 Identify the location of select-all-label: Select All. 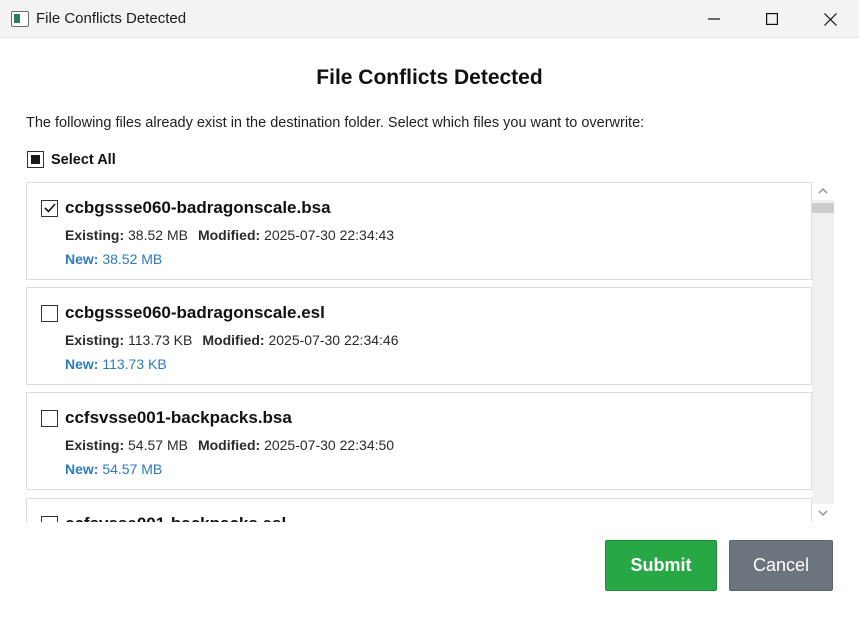
(83, 159).